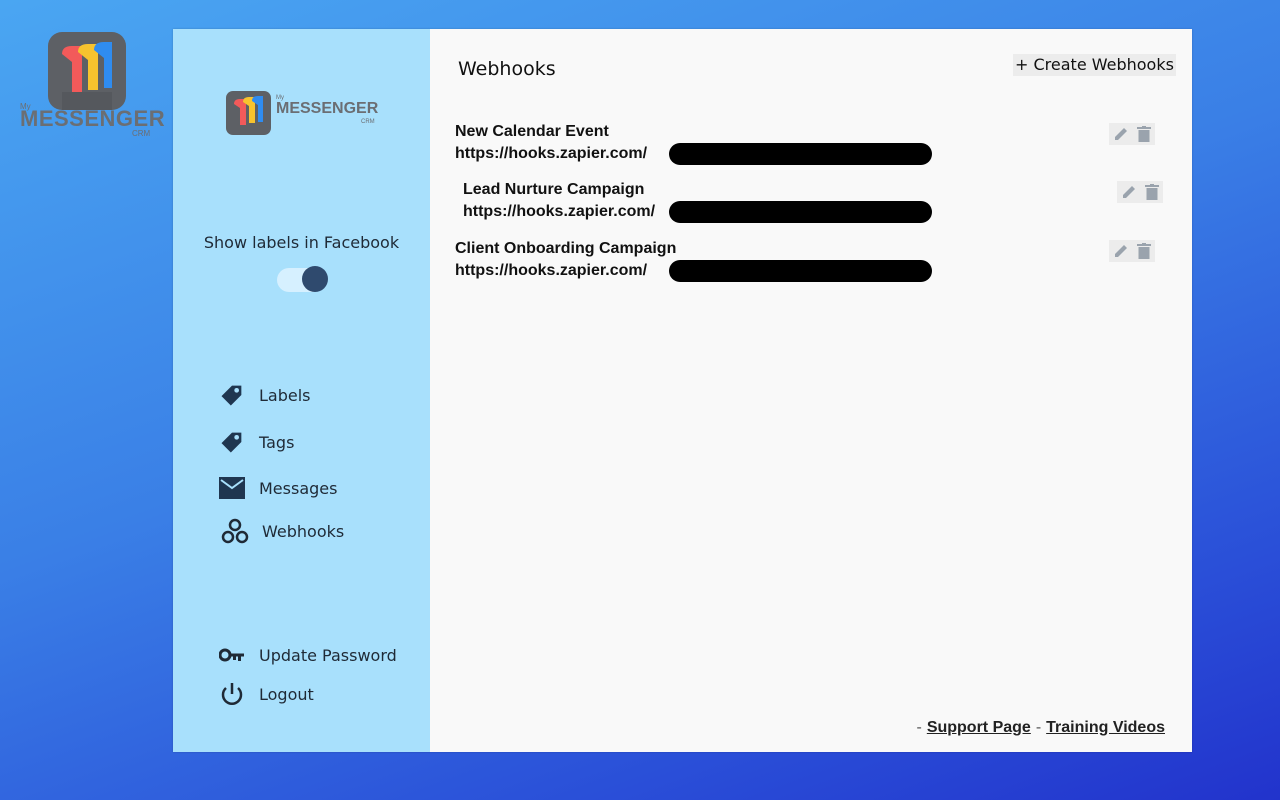  What do you see at coordinates (315, 279) in the screenshot?
I see `toggle-knob` at bounding box center [315, 279].